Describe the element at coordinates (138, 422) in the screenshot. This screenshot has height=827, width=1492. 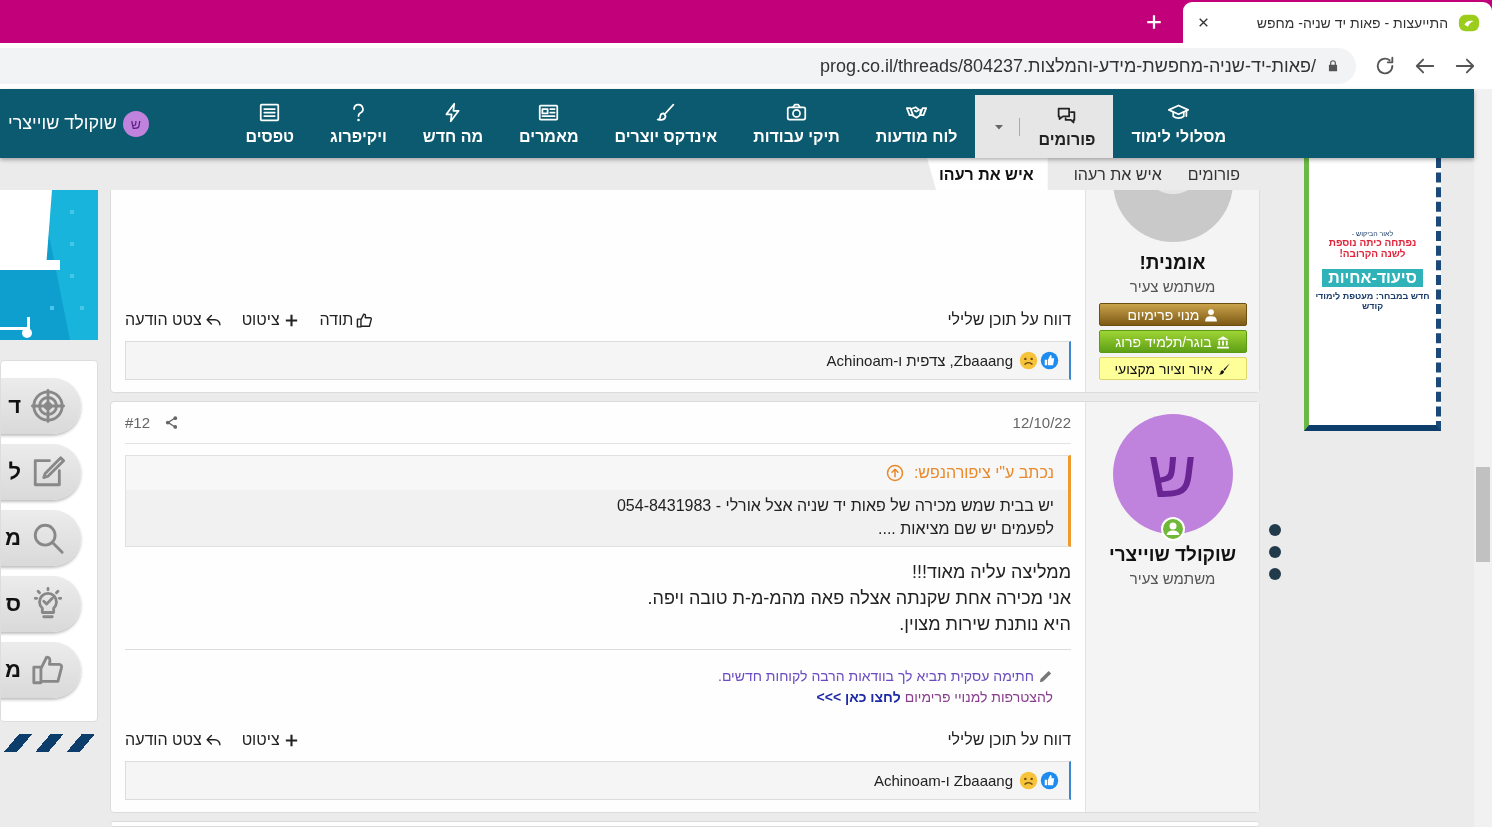
I see `post-number-link: #12` at that location.